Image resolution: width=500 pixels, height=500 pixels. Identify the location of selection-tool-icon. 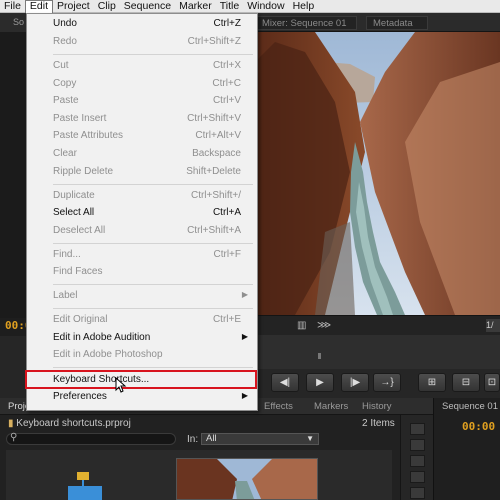
(417, 429).